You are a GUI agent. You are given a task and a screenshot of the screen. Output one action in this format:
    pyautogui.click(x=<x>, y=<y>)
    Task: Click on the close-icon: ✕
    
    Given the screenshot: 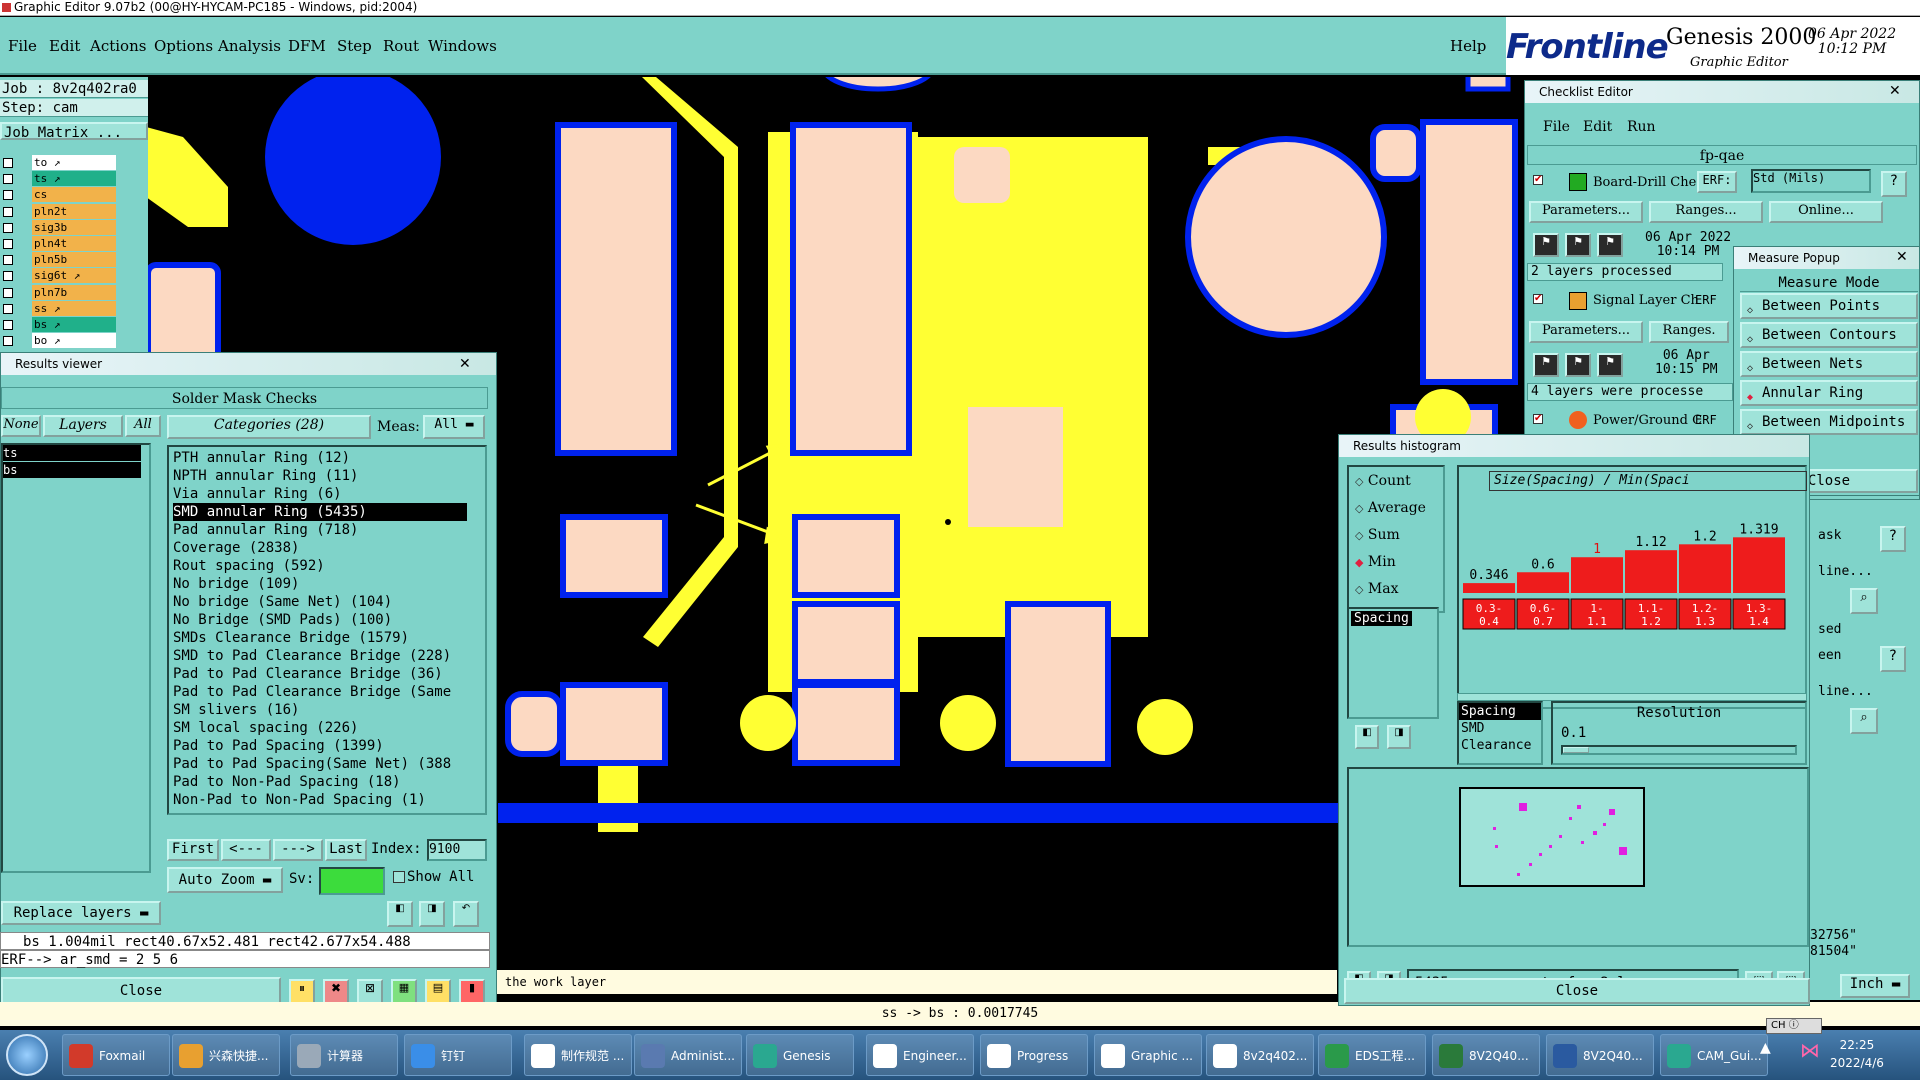 What is the action you would take?
    pyautogui.click(x=465, y=364)
    